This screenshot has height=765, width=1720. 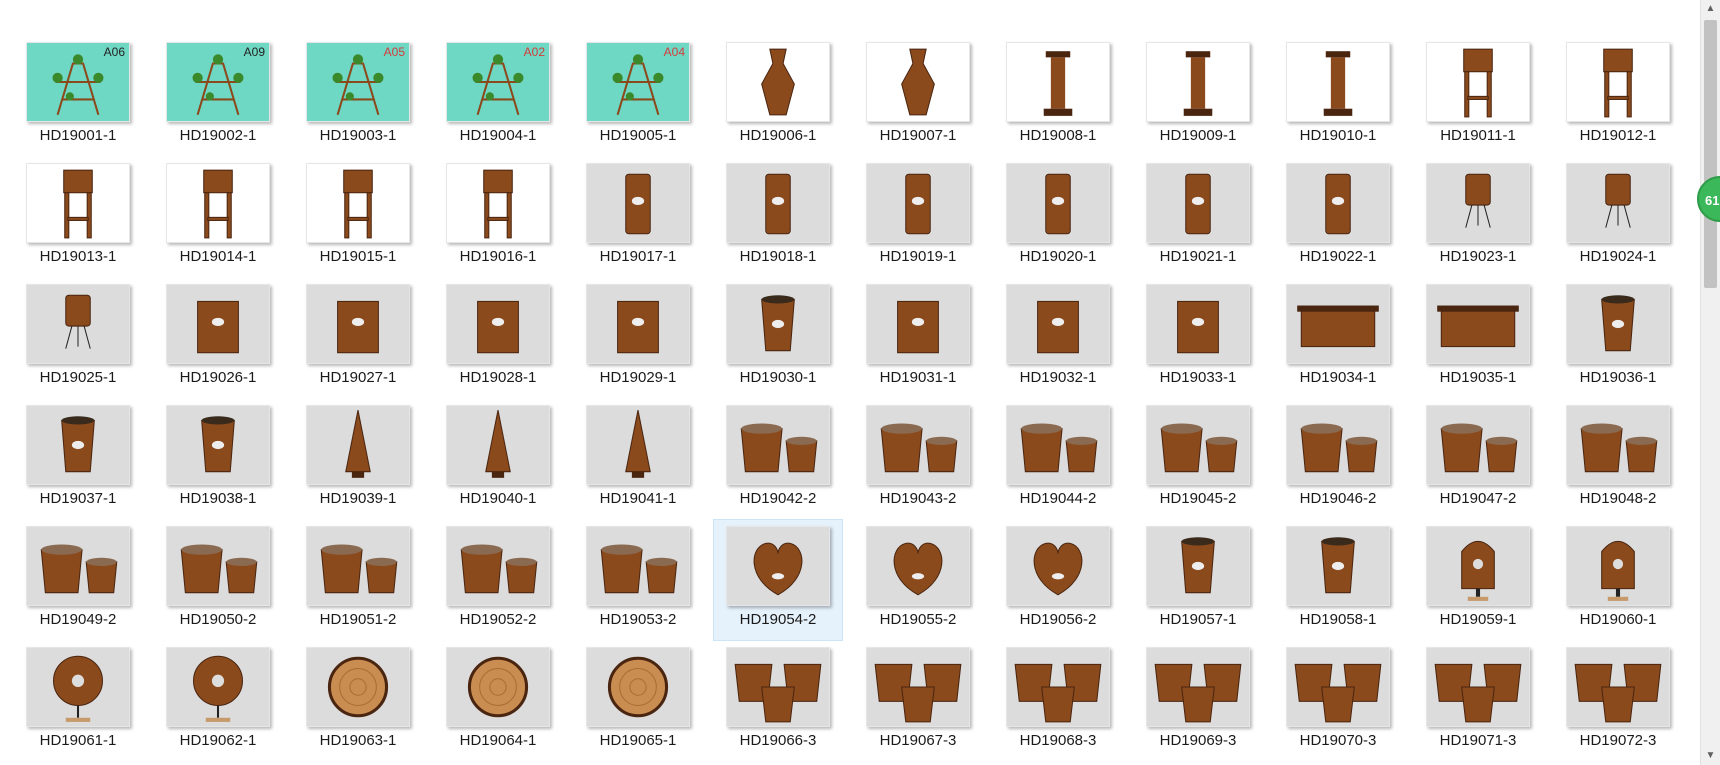 I want to click on thumbnail-item: HD19035-1, so click(x=1478, y=338).